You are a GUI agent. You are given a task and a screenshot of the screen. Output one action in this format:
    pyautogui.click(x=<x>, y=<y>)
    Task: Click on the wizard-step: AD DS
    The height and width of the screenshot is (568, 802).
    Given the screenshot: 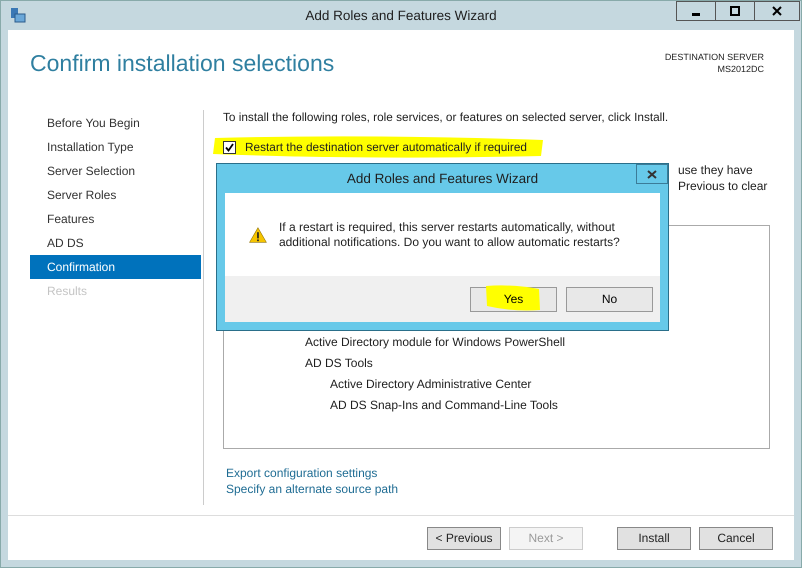 What is the action you would take?
    pyautogui.click(x=115, y=243)
    